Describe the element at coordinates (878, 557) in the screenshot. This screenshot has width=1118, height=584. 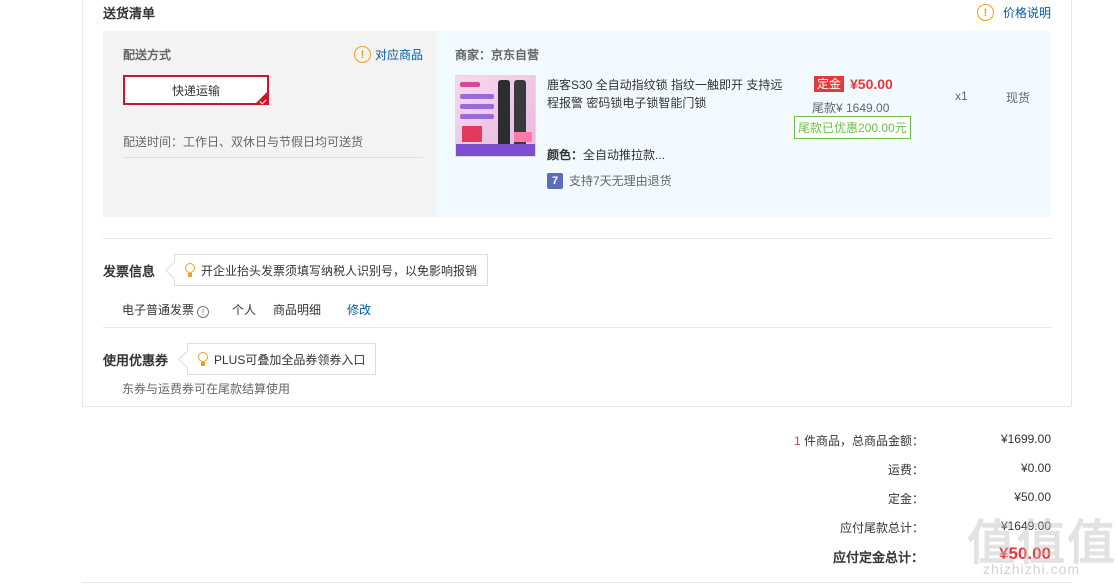
I see `deposit-total-label: 应付定金总计：` at that location.